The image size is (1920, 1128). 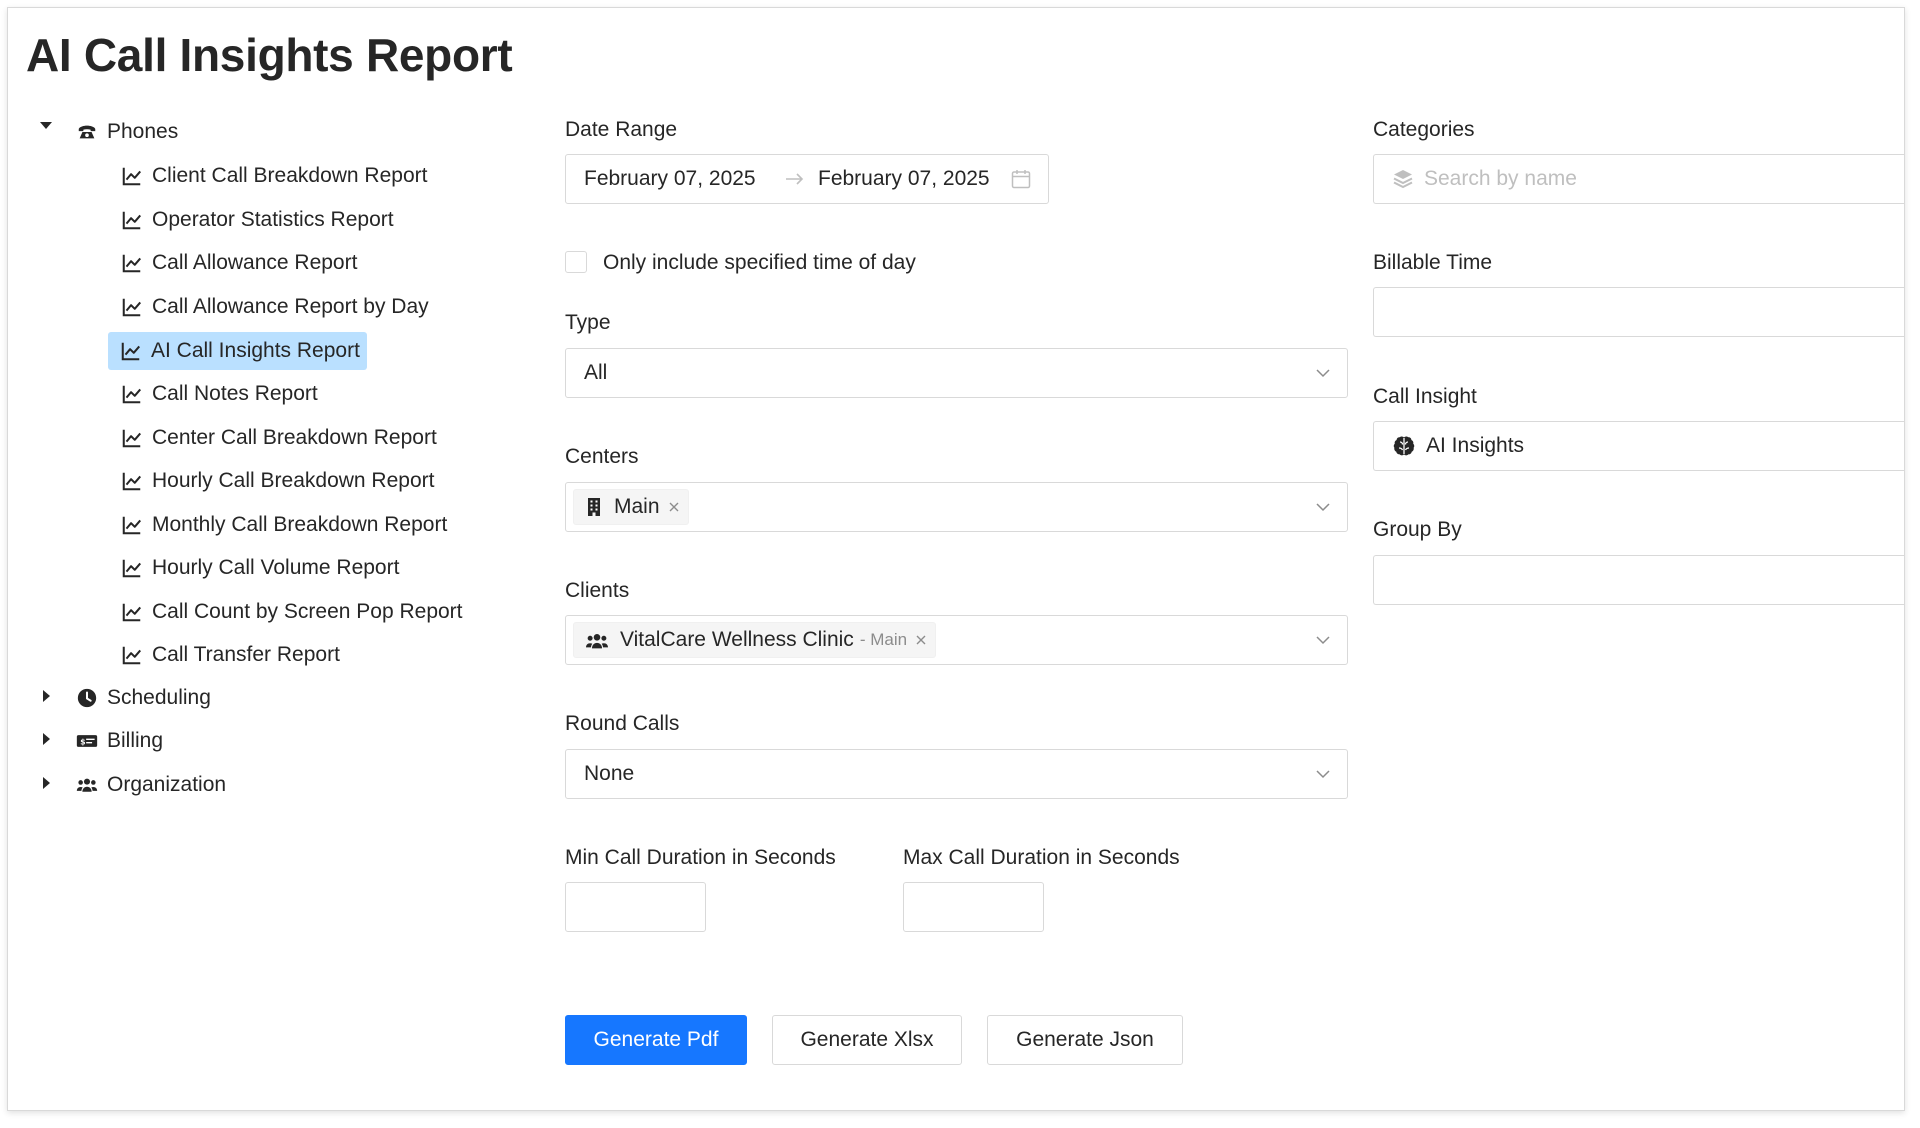 What do you see at coordinates (1638, 179) in the screenshot?
I see `categories-search-input: Search by name` at bounding box center [1638, 179].